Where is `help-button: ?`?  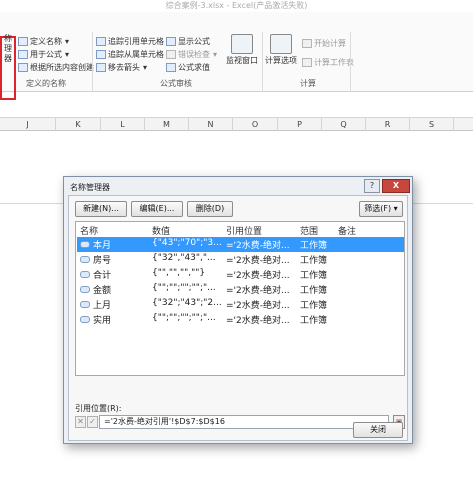
help-button: ? is located at coordinates (372, 186).